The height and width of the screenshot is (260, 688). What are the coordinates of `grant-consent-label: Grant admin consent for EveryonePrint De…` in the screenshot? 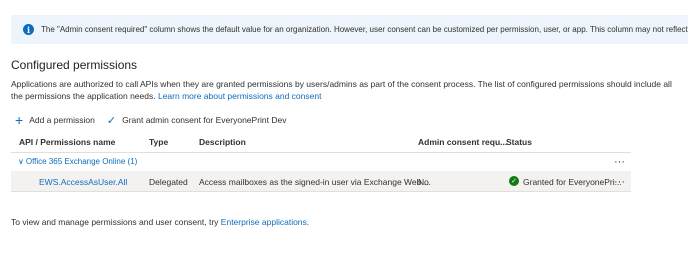 It's located at (204, 120).